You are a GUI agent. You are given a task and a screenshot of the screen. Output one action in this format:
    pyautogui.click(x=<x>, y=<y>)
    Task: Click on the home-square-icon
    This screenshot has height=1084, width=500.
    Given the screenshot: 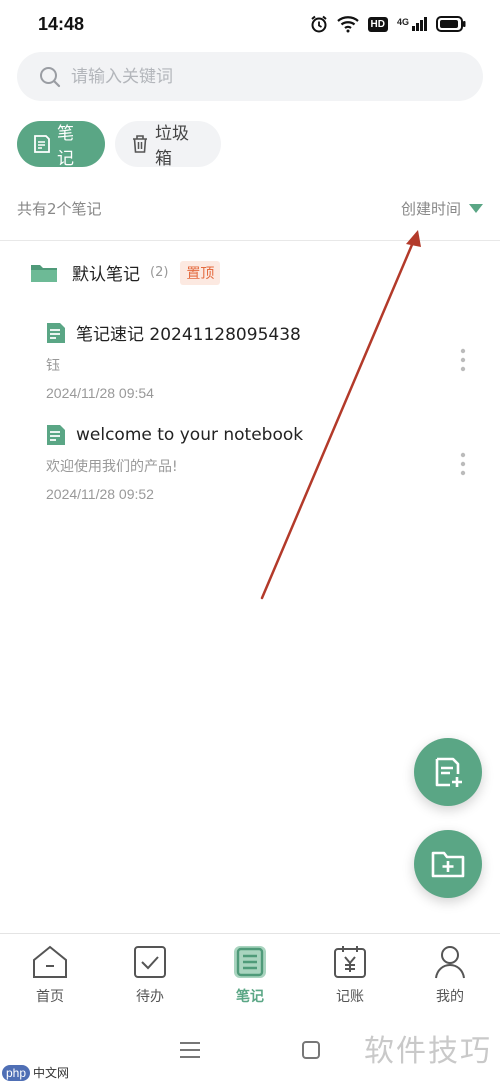 What is the action you would take?
    pyautogui.click(x=311, y=1050)
    